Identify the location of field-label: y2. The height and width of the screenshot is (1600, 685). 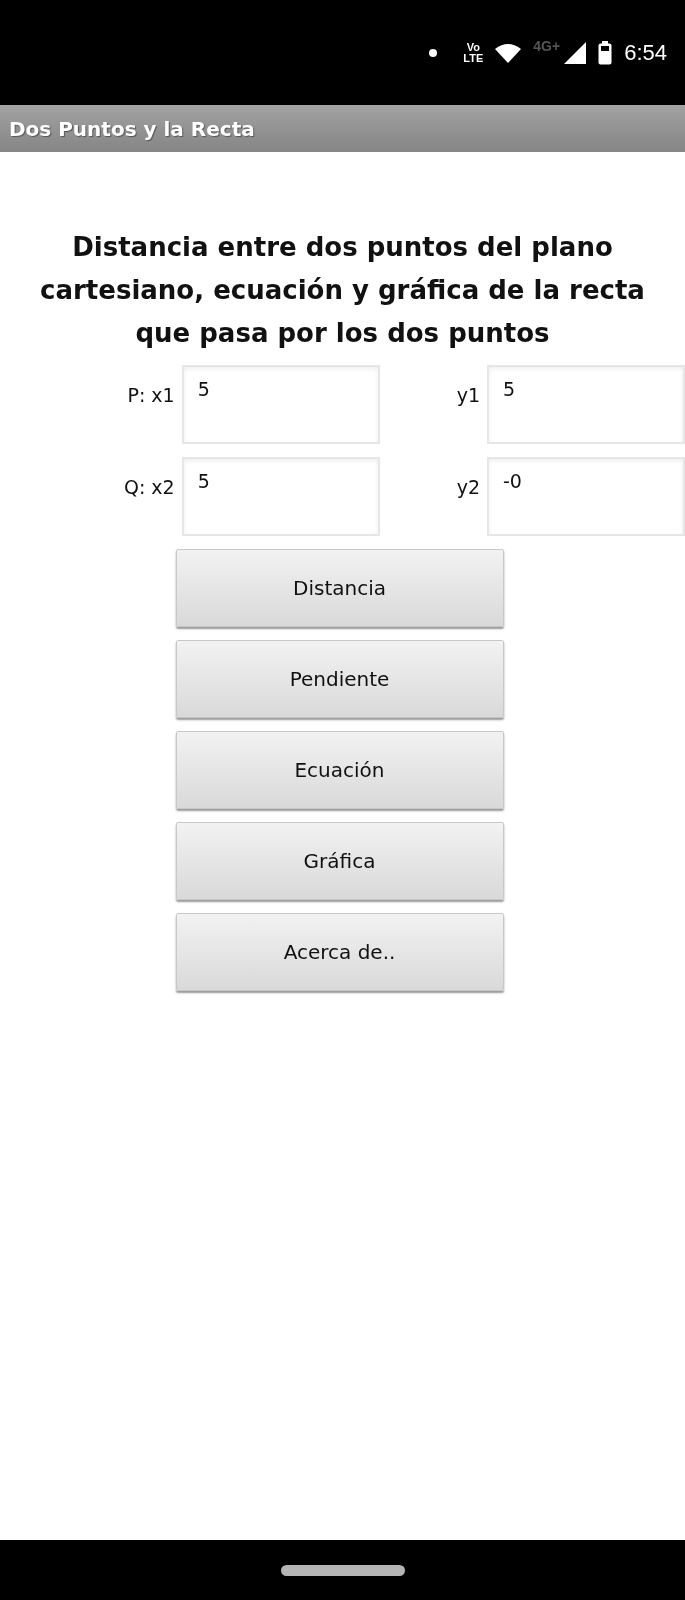
(467, 486).